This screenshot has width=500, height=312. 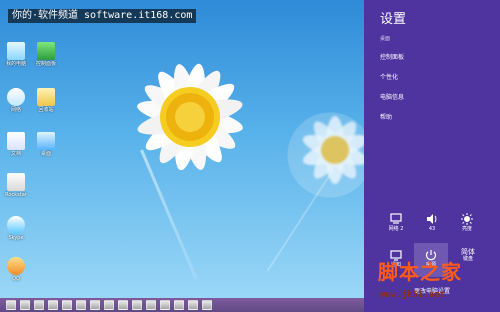 I want to click on paint-icon, so click(x=95, y=305).